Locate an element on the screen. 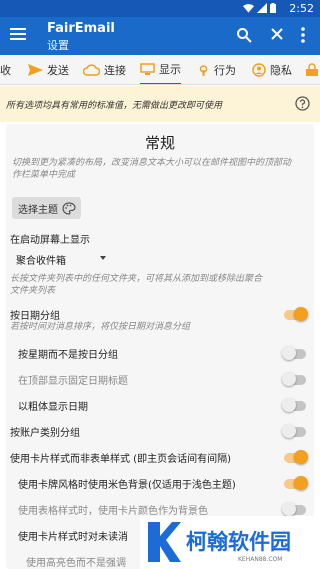  tab-display: 显示 is located at coordinates (160, 69).